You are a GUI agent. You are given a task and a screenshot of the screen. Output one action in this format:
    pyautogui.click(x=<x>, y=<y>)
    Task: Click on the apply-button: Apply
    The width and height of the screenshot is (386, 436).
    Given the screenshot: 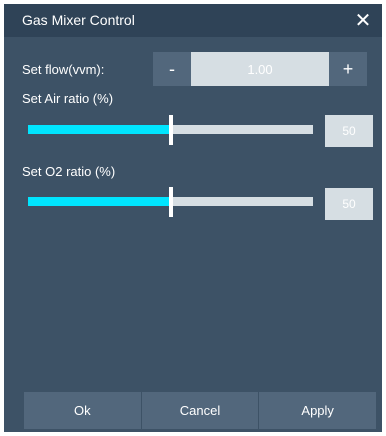 What is the action you would take?
    pyautogui.click(x=317, y=410)
    